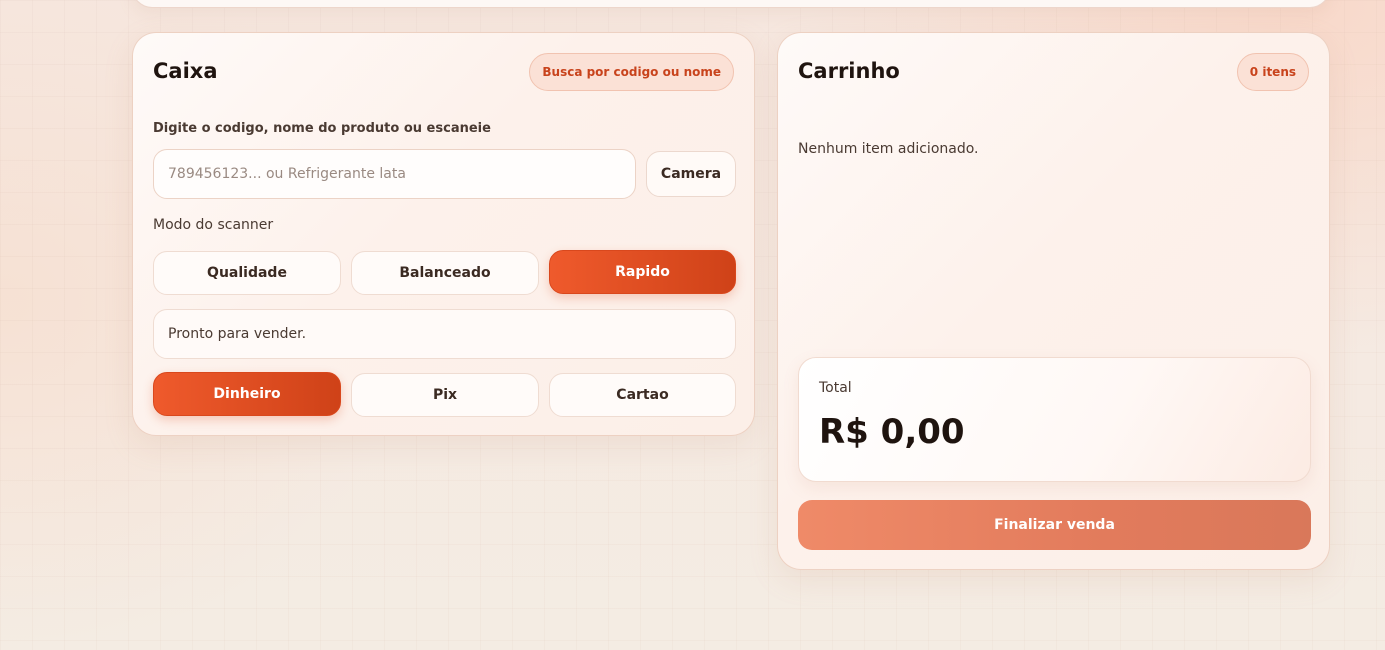 The height and width of the screenshot is (650, 1385). Describe the element at coordinates (1054, 525) in the screenshot. I see `finalize-sale-button: Finalizar venda` at that location.